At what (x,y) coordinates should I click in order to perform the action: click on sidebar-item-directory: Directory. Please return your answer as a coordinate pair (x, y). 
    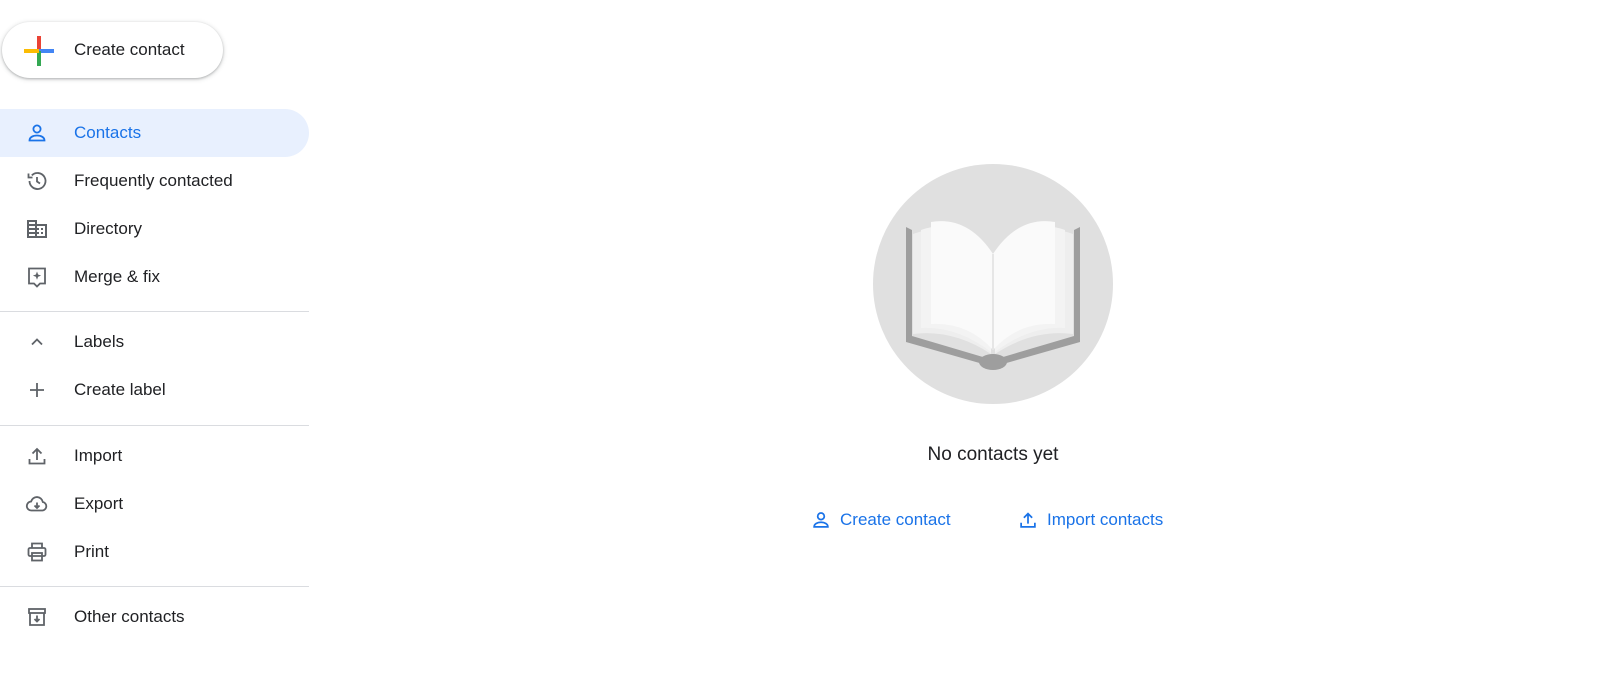
    Looking at the image, I should click on (154, 229).